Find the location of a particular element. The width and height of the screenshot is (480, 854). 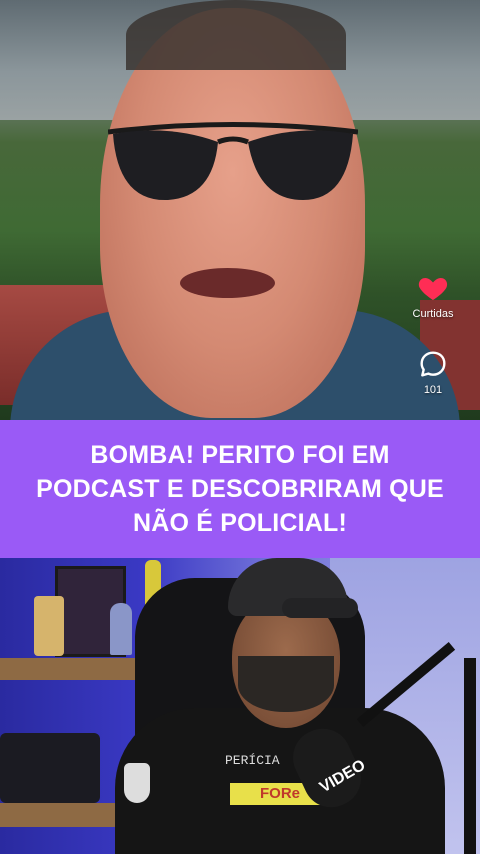

comment-icon is located at coordinates (433, 364).